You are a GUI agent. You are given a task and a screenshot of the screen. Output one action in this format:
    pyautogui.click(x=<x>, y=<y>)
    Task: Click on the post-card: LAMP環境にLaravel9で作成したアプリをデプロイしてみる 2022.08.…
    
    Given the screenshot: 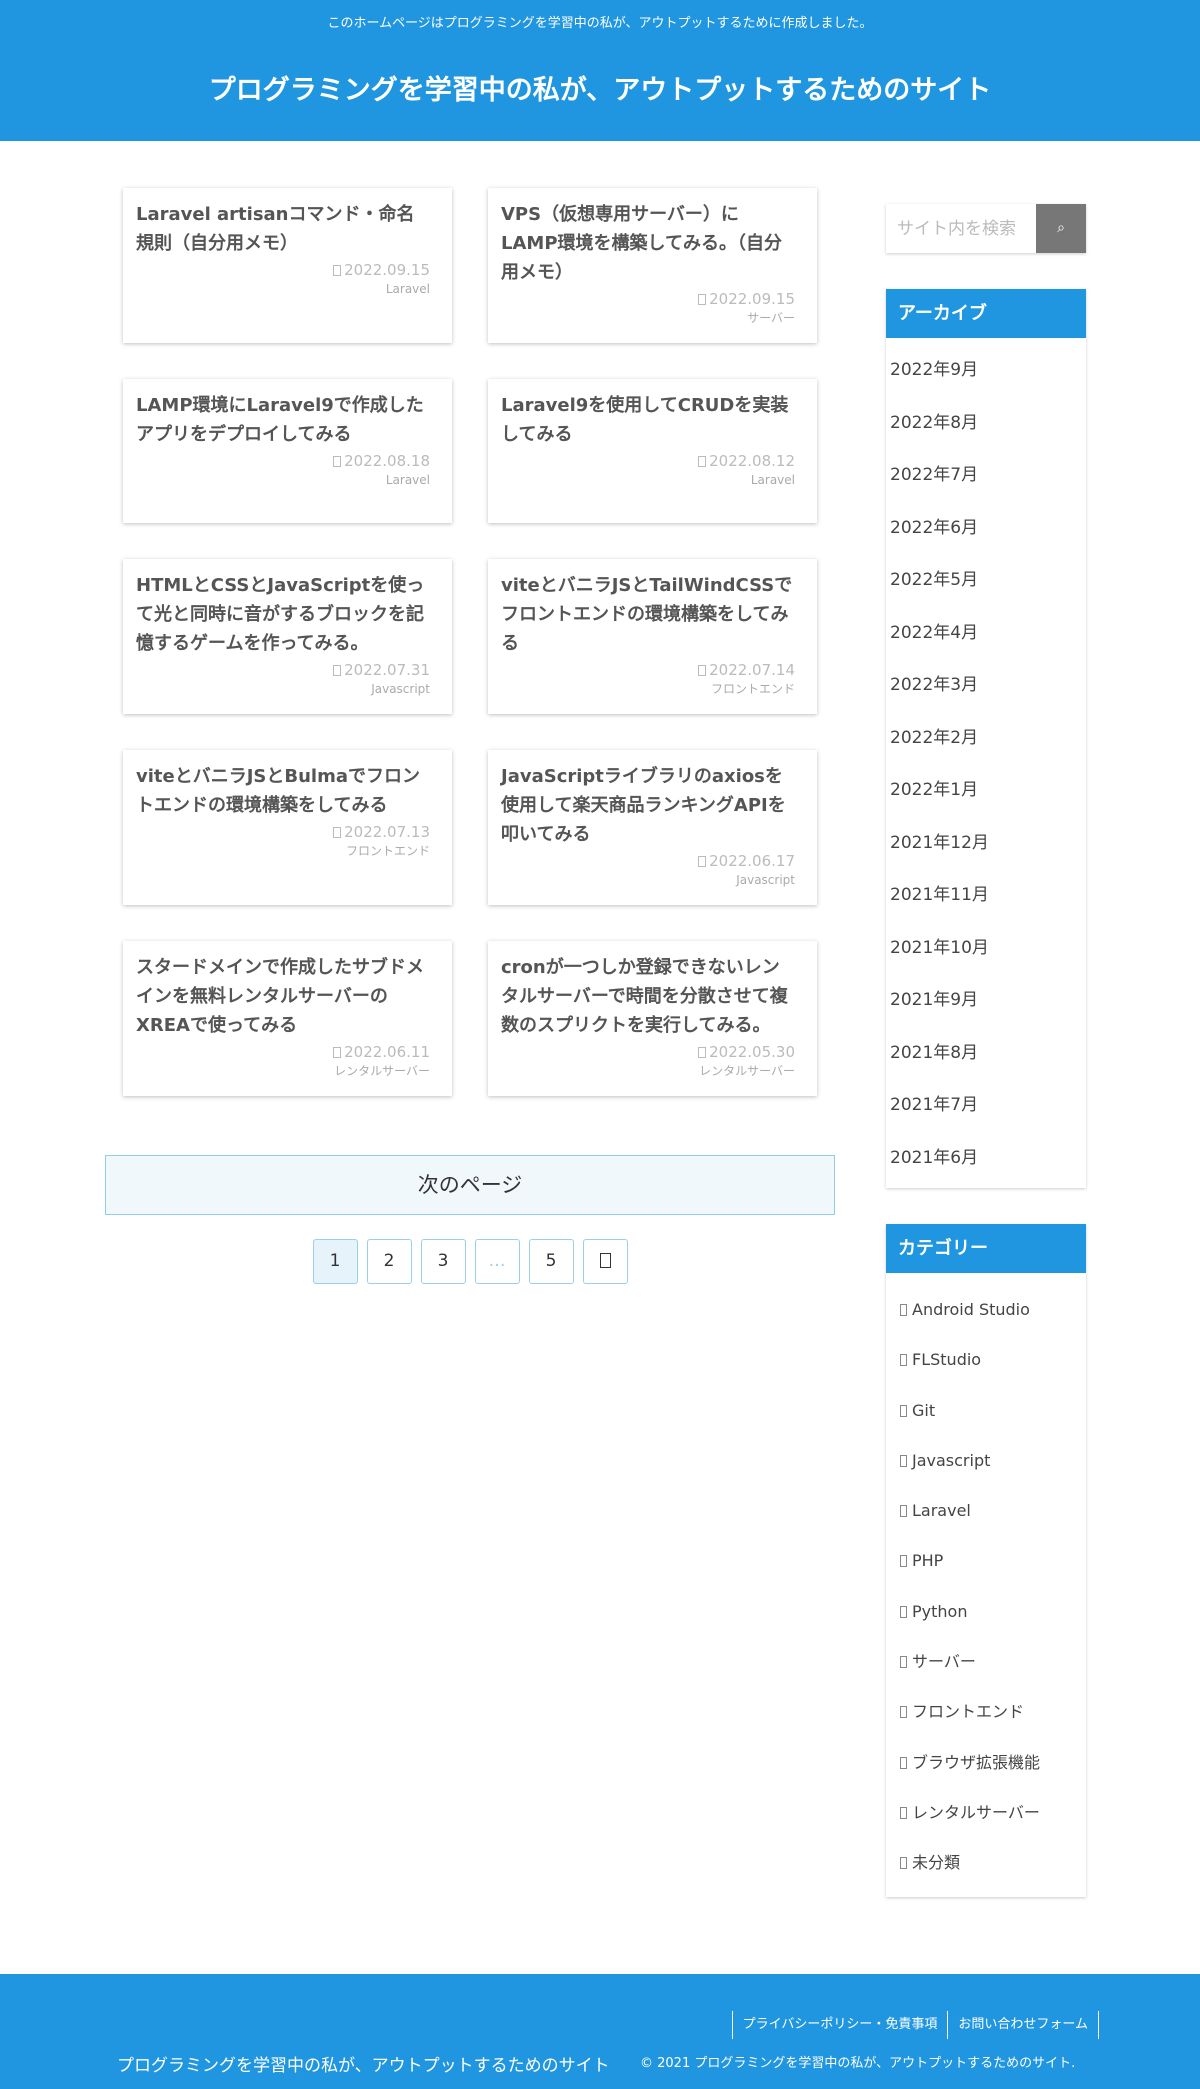 What is the action you would take?
    pyautogui.click(x=287, y=451)
    